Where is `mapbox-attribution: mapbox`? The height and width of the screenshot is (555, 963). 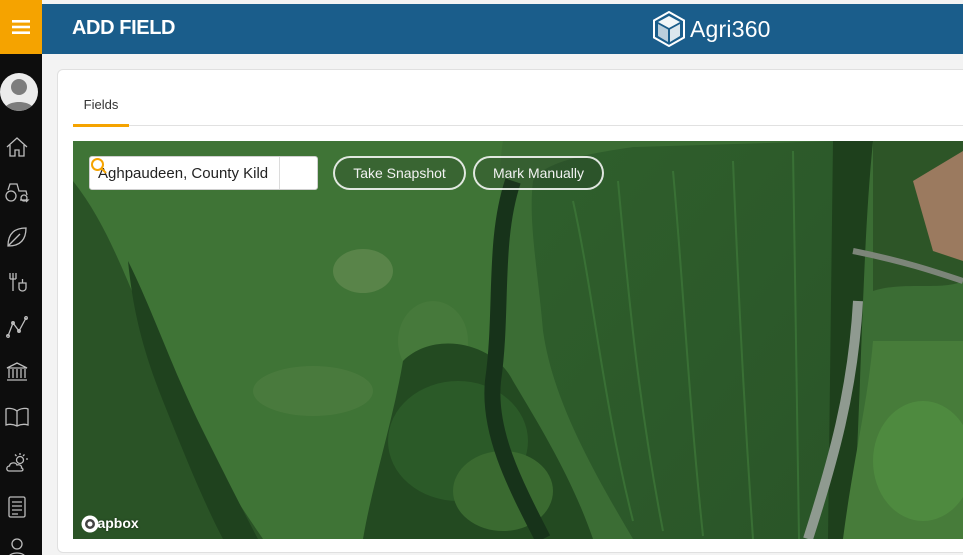 mapbox-attribution: mapbox is located at coordinates (110, 524).